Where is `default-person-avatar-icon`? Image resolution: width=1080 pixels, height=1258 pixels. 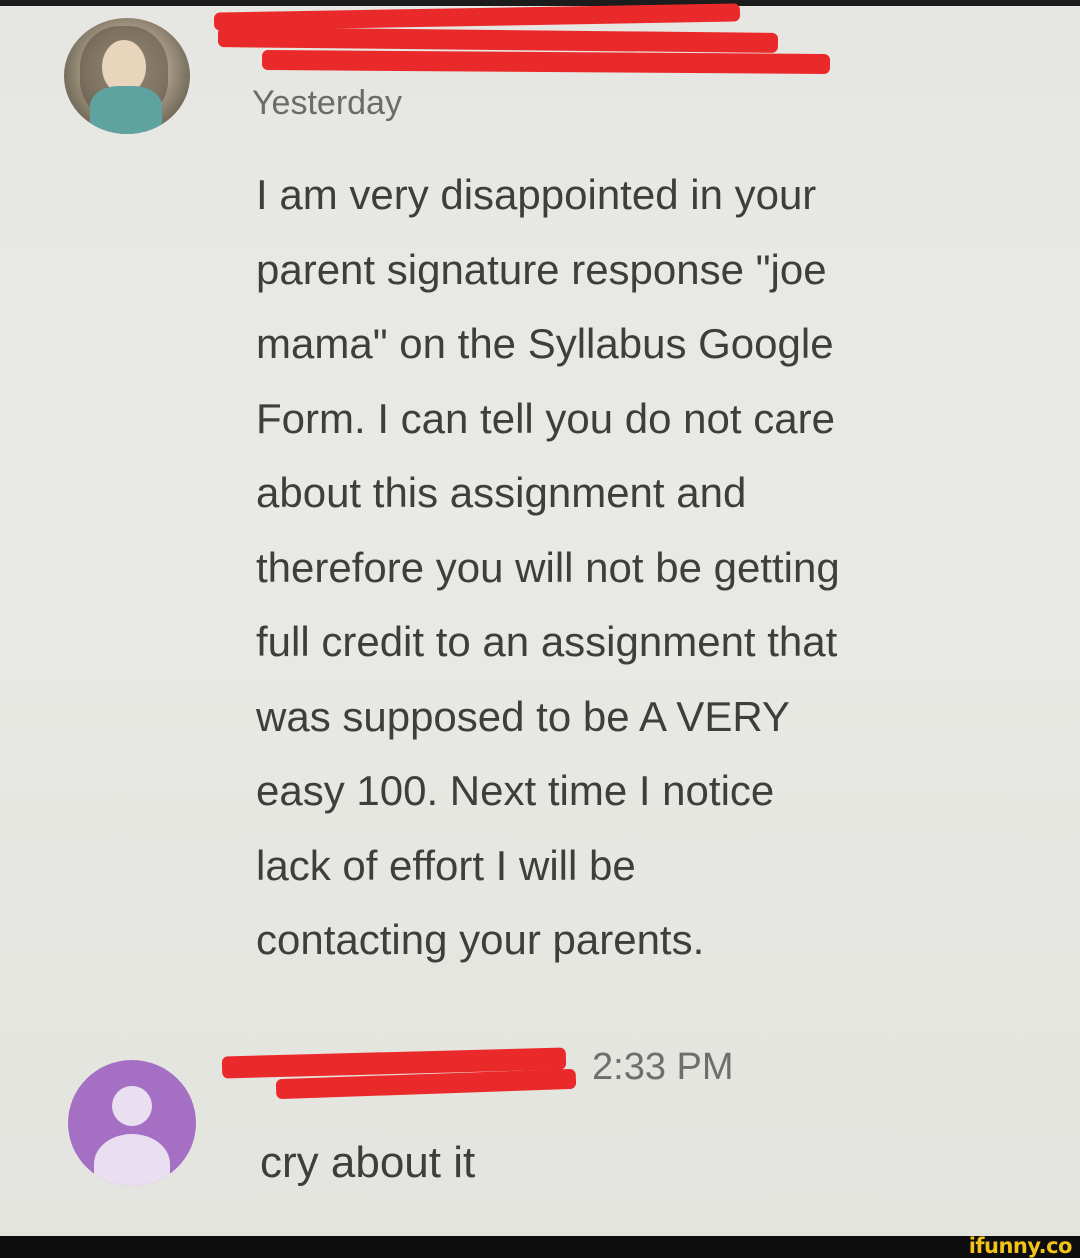 default-person-avatar-icon is located at coordinates (132, 1123).